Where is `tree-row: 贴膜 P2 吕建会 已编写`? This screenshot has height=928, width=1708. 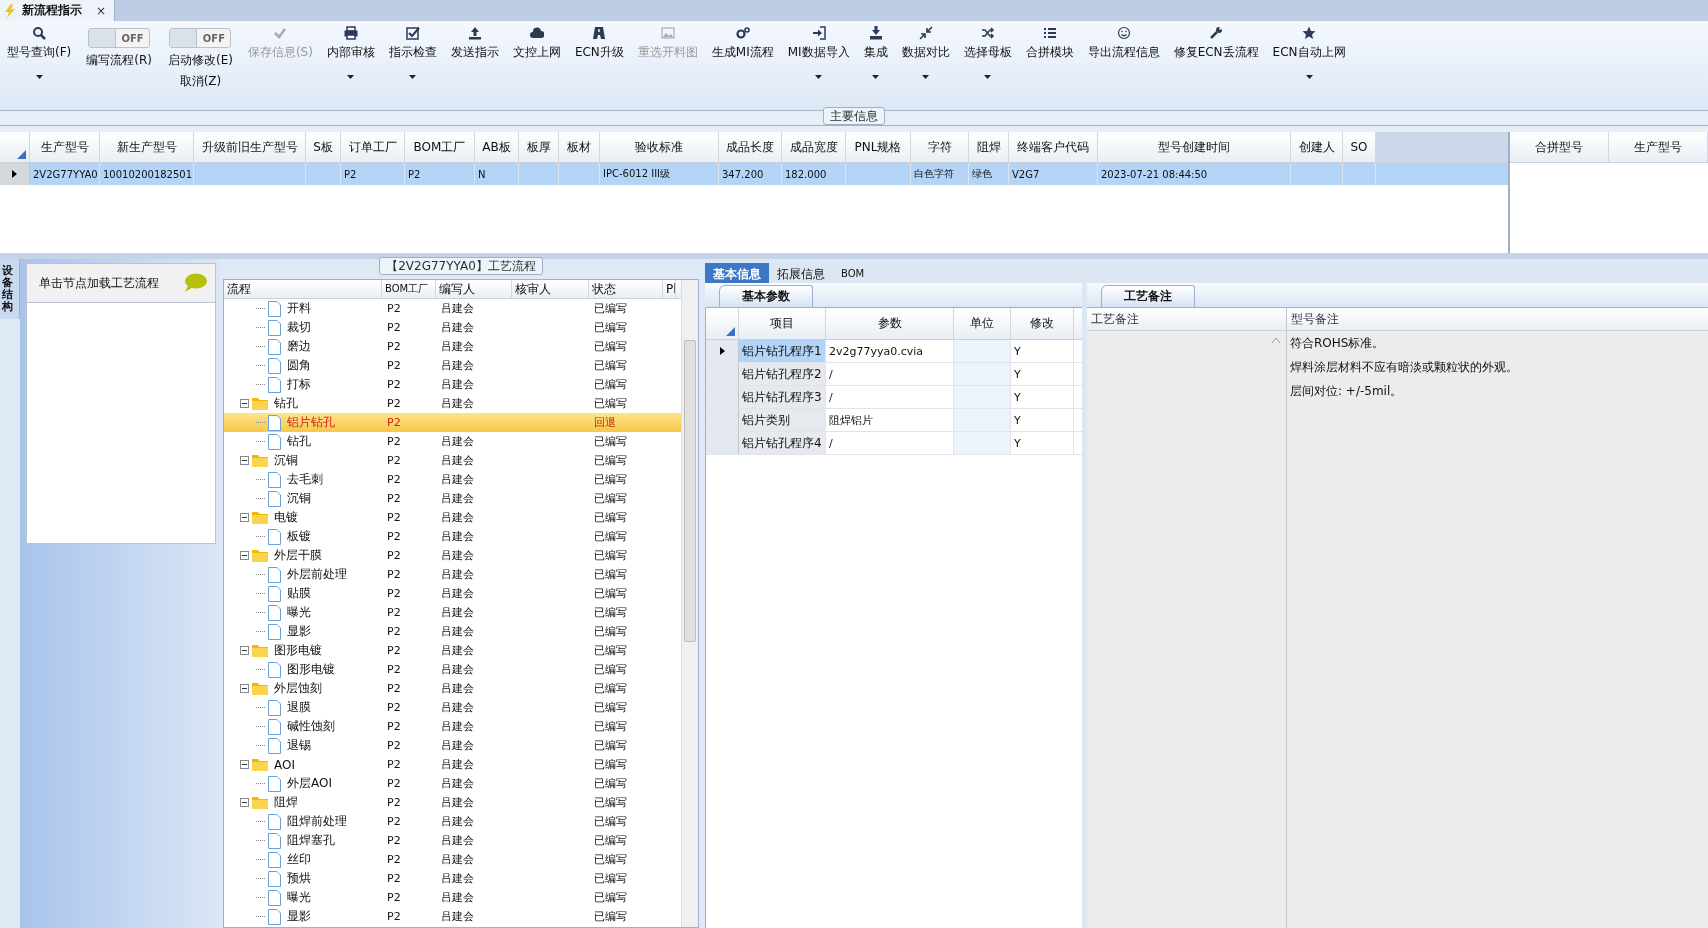
tree-row: 贴膜 P2 吕建会 已编写 is located at coordinates (452, 593).